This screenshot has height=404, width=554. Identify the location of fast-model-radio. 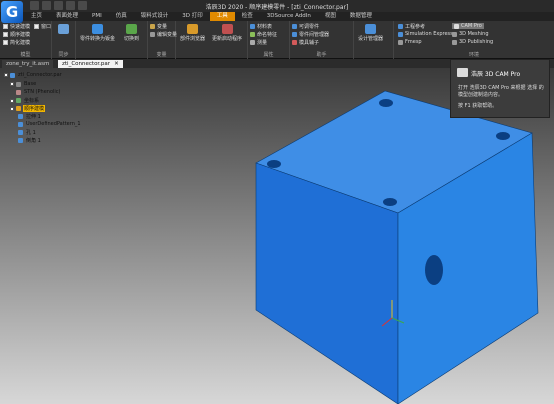
(5, 26).